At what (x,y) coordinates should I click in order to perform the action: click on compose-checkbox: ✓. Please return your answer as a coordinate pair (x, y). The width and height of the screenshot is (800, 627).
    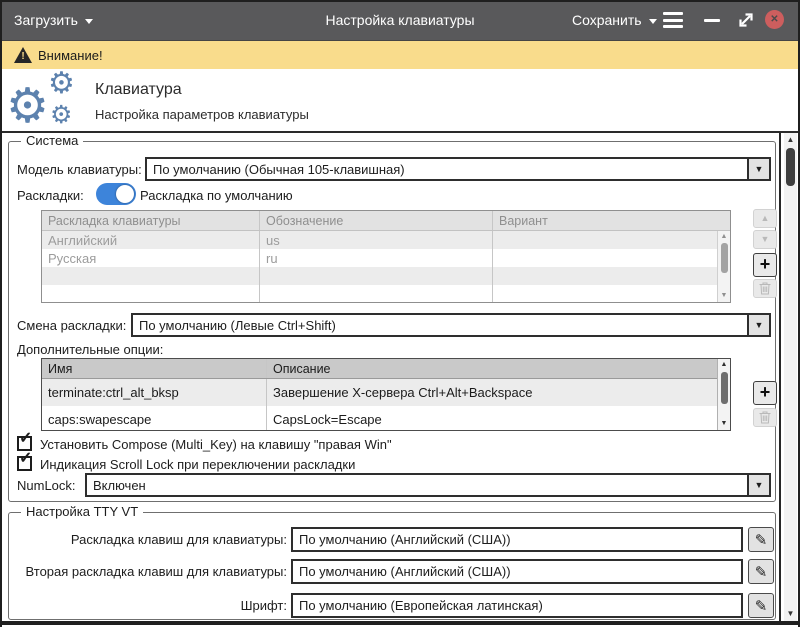
    Looking at the image, I should click on (24, 441).